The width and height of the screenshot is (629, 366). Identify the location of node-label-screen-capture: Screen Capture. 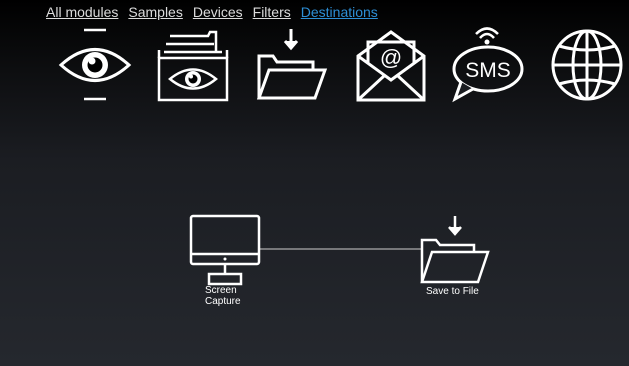
(223, 296).